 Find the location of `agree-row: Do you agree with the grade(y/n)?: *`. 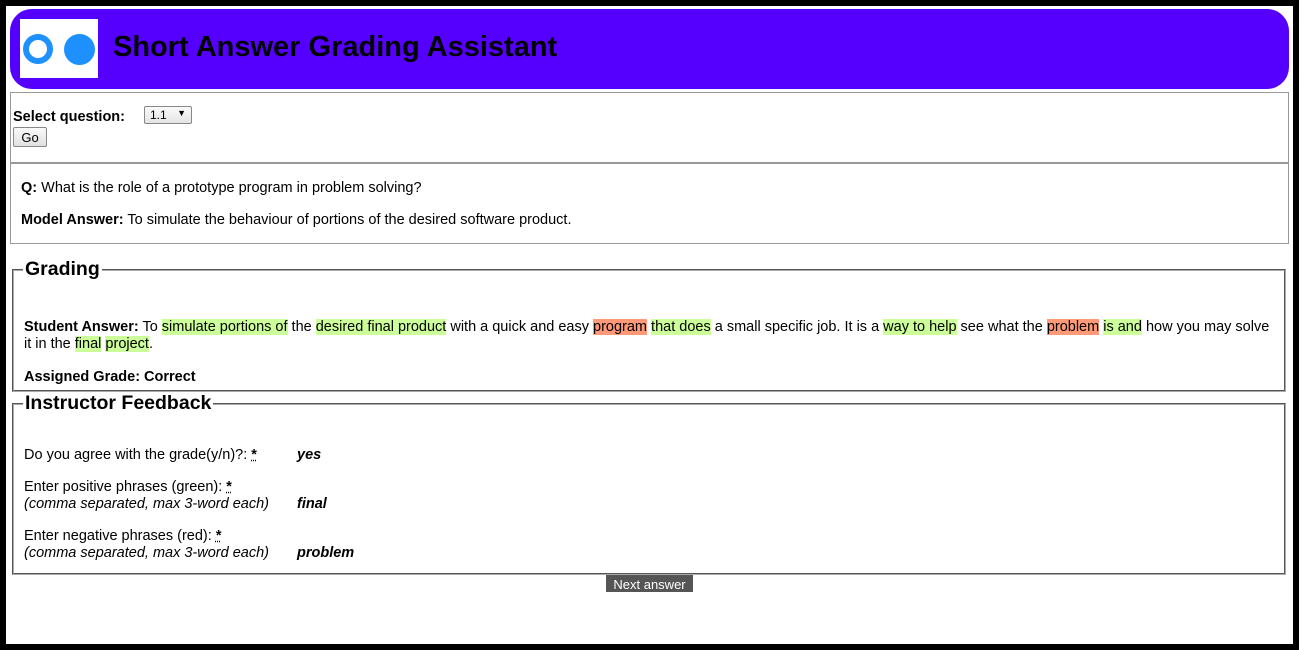

agree-row: Do you agree with the grade(y/n)?: * is located at coordinates (140, 455).